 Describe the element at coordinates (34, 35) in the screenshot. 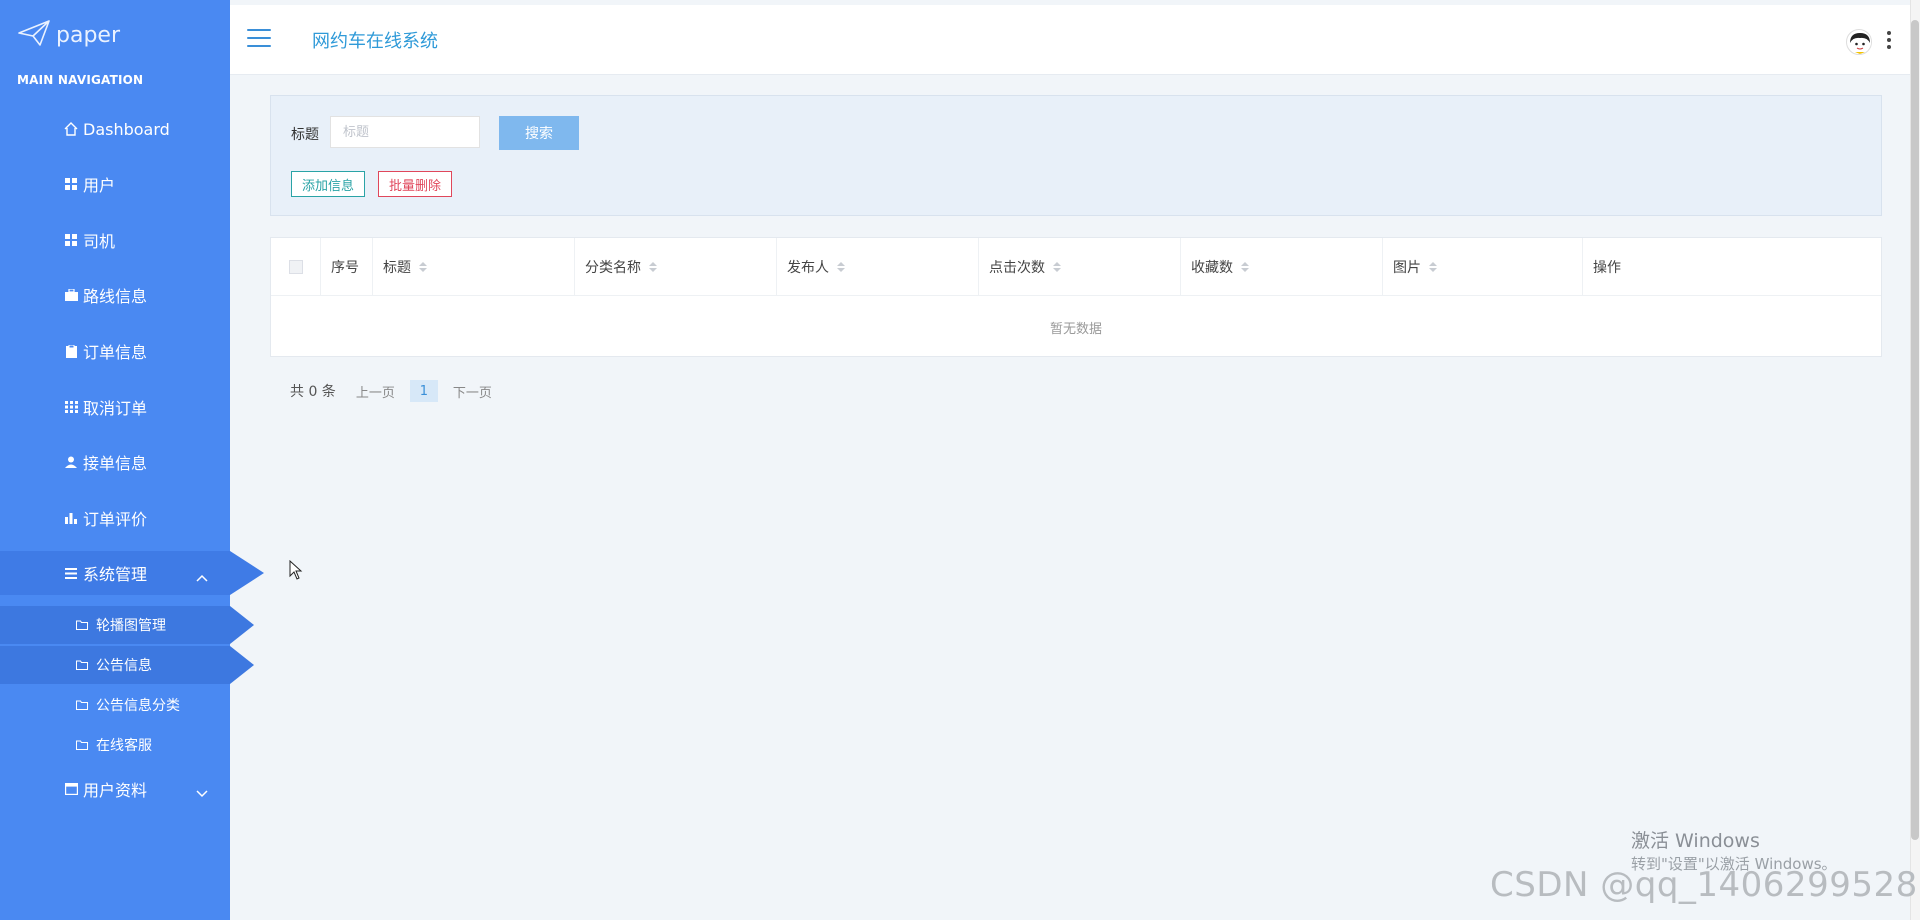

I see `paper-plane-icon` at that location.